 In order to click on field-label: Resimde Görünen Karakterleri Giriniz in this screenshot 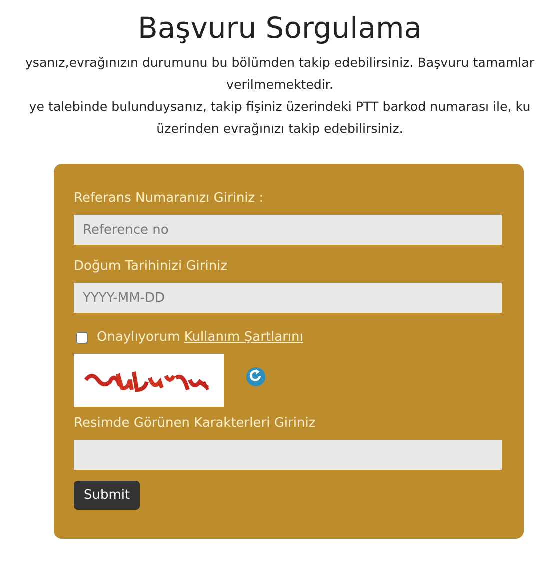, I will do `click(195, 424)`.